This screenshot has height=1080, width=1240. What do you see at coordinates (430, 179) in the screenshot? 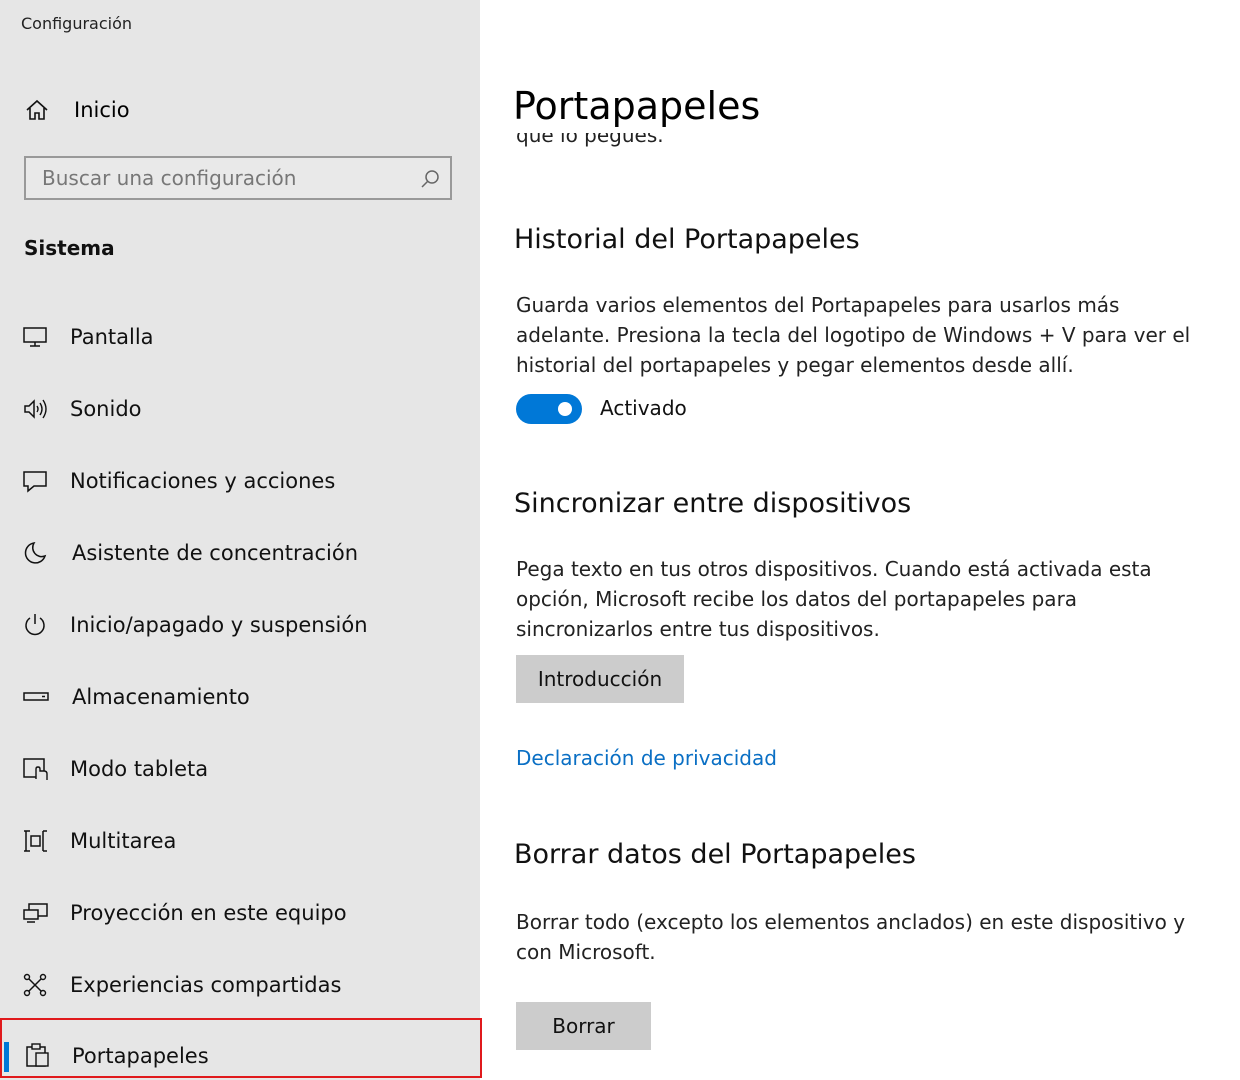
I see `search-icon` at bounding box center [430, 179].